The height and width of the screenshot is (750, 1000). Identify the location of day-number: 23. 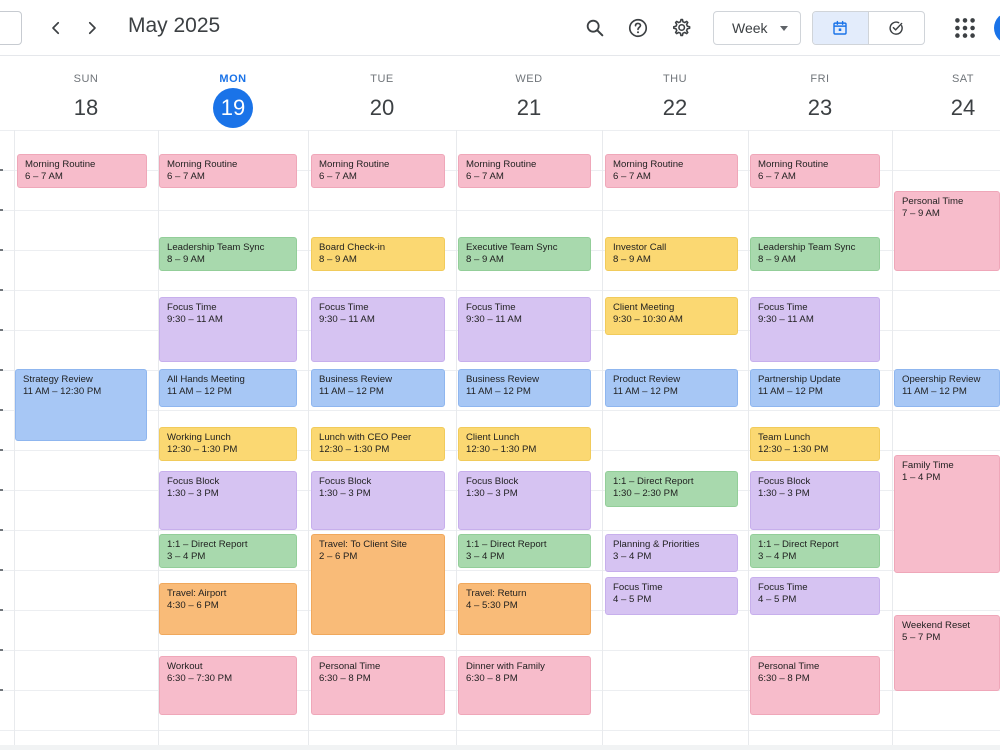
(820, 108).